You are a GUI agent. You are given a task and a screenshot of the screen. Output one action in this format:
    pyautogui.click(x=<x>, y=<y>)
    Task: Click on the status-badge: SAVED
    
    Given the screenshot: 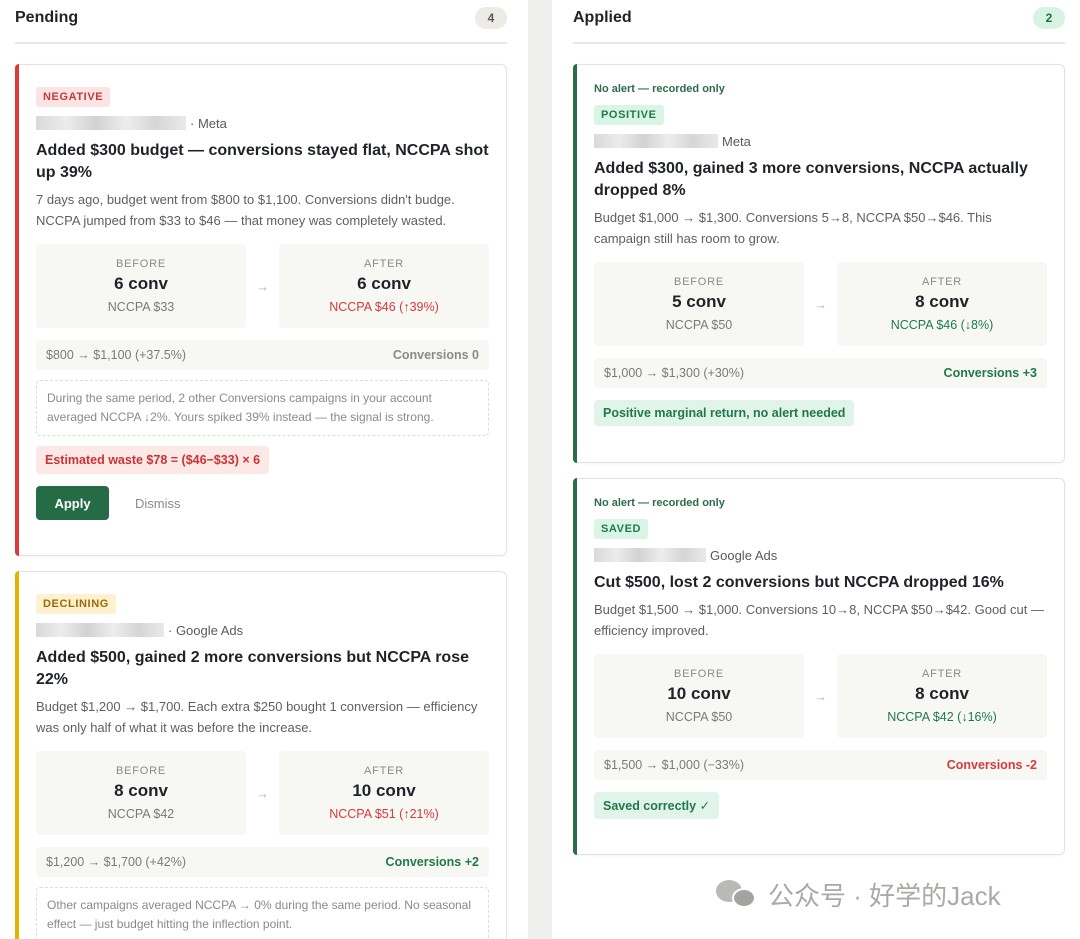 What is the action you would take?
    pyautogui.click(x=621, y=529)
    